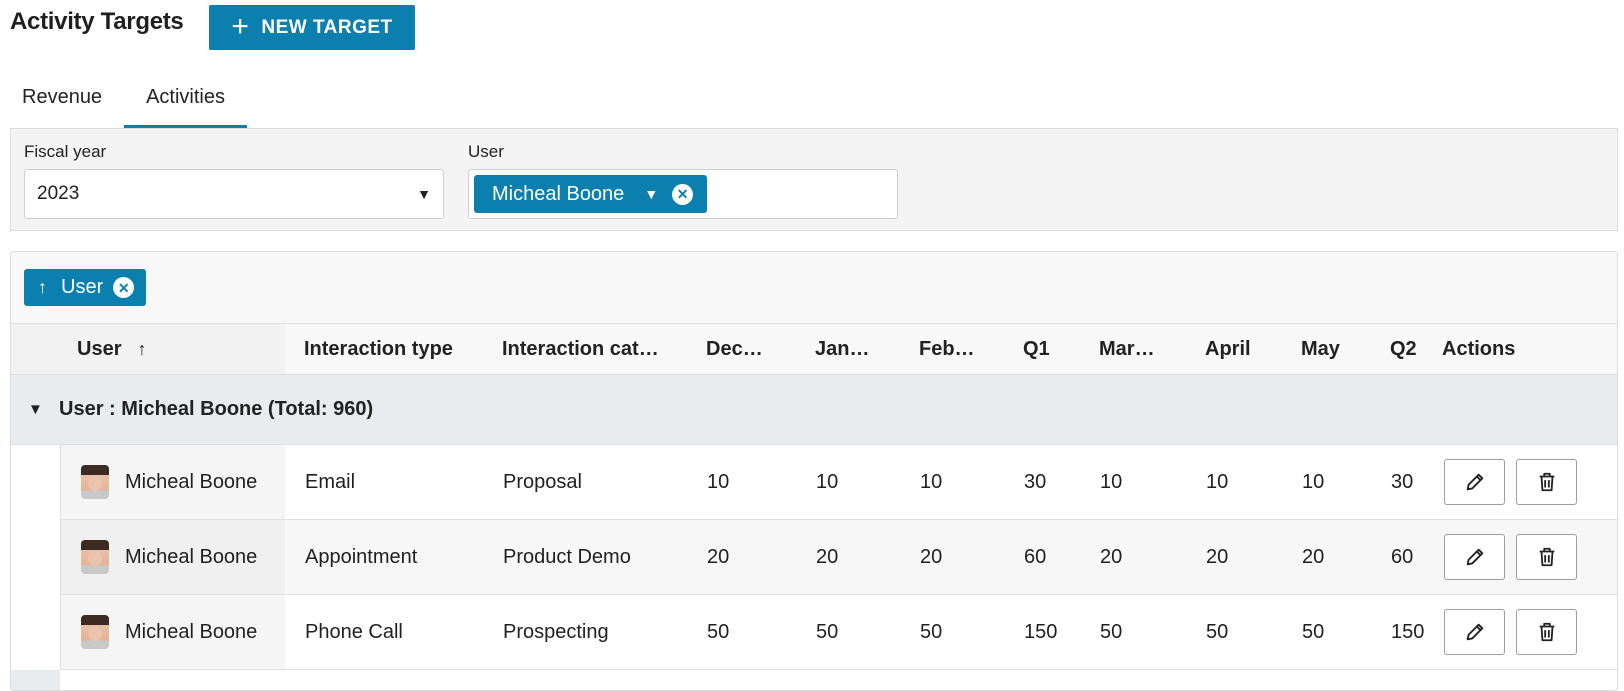  I want to click on feb-cell: 10, so click(931, 481).